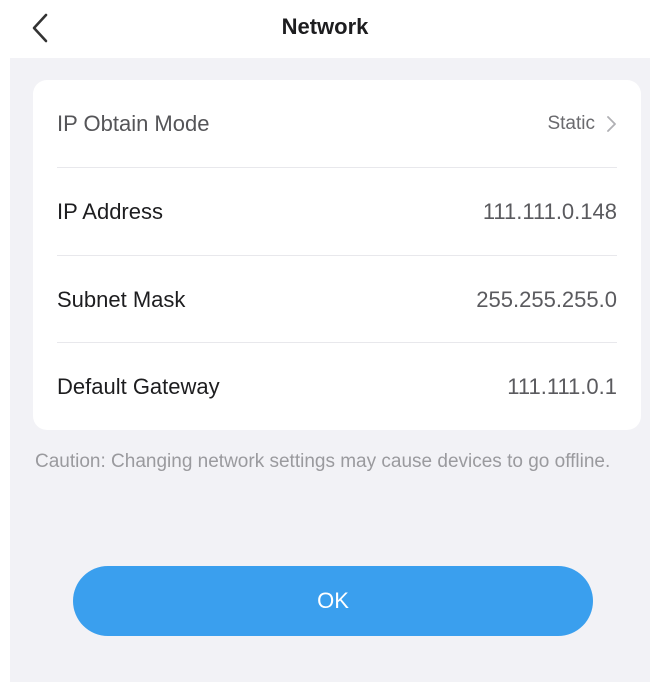 Image resolution: width=650 pixels, height=682 pixels. Describe the element at coordinates (546, 299) in the screenshot. I see `subnet-mask-value: 255.255.255.0` at that location.